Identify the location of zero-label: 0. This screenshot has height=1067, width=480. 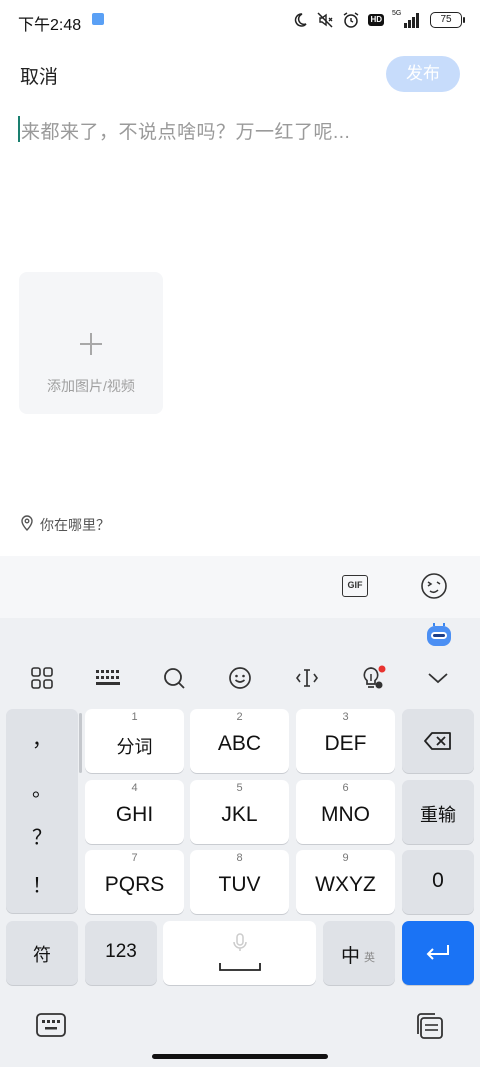
(438, 880).